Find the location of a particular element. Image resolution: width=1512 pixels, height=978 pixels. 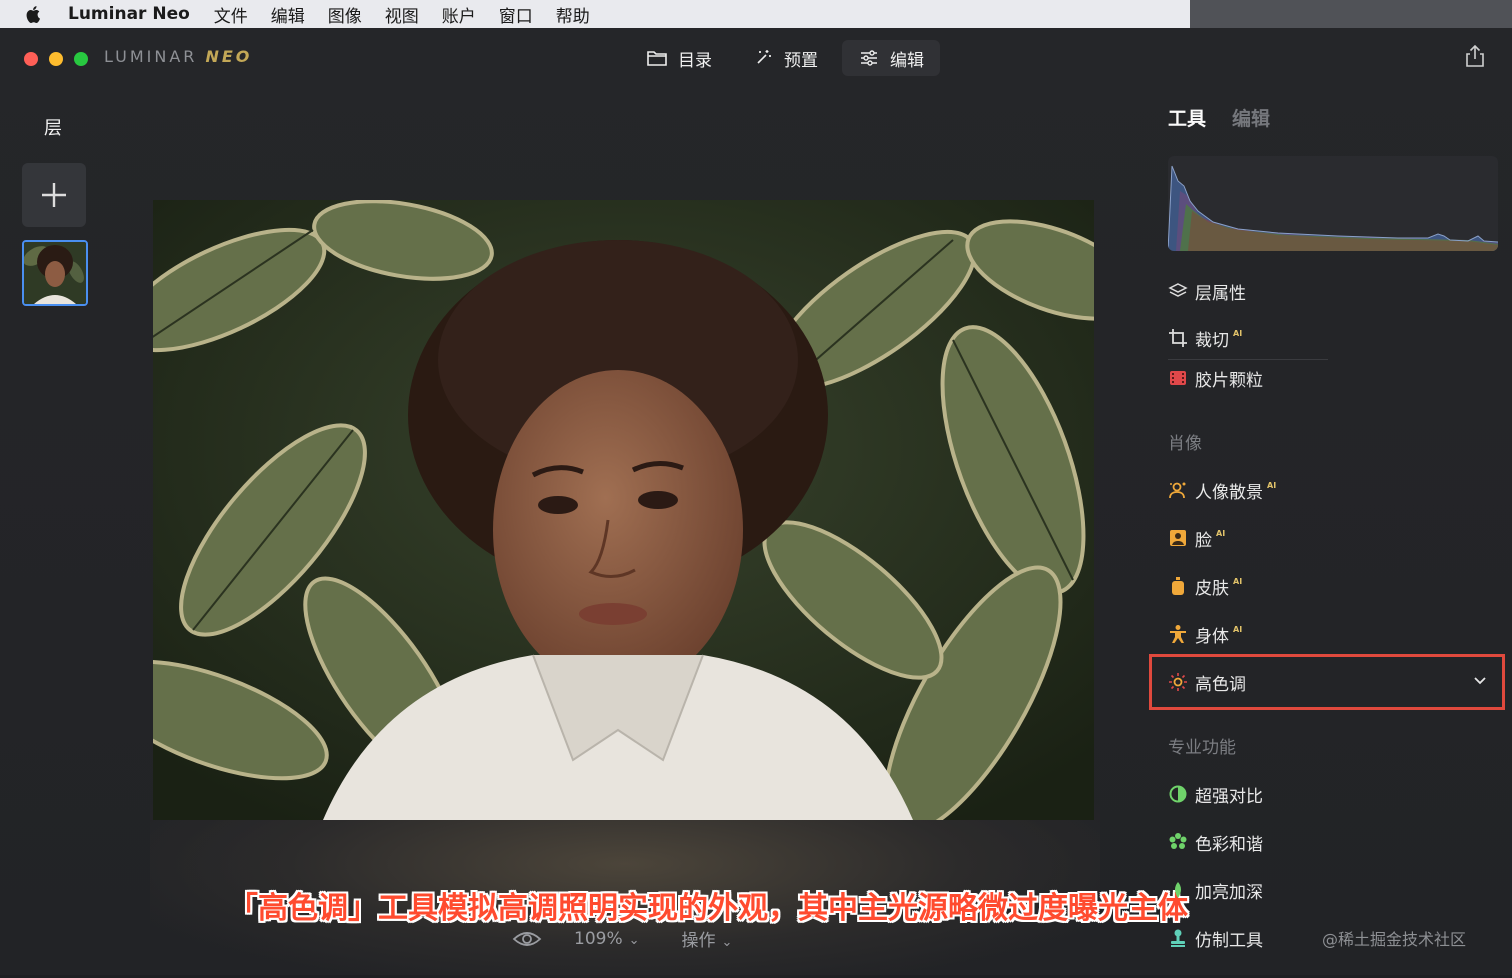

actions-label: 操作 is located at coordinates (698, 941).